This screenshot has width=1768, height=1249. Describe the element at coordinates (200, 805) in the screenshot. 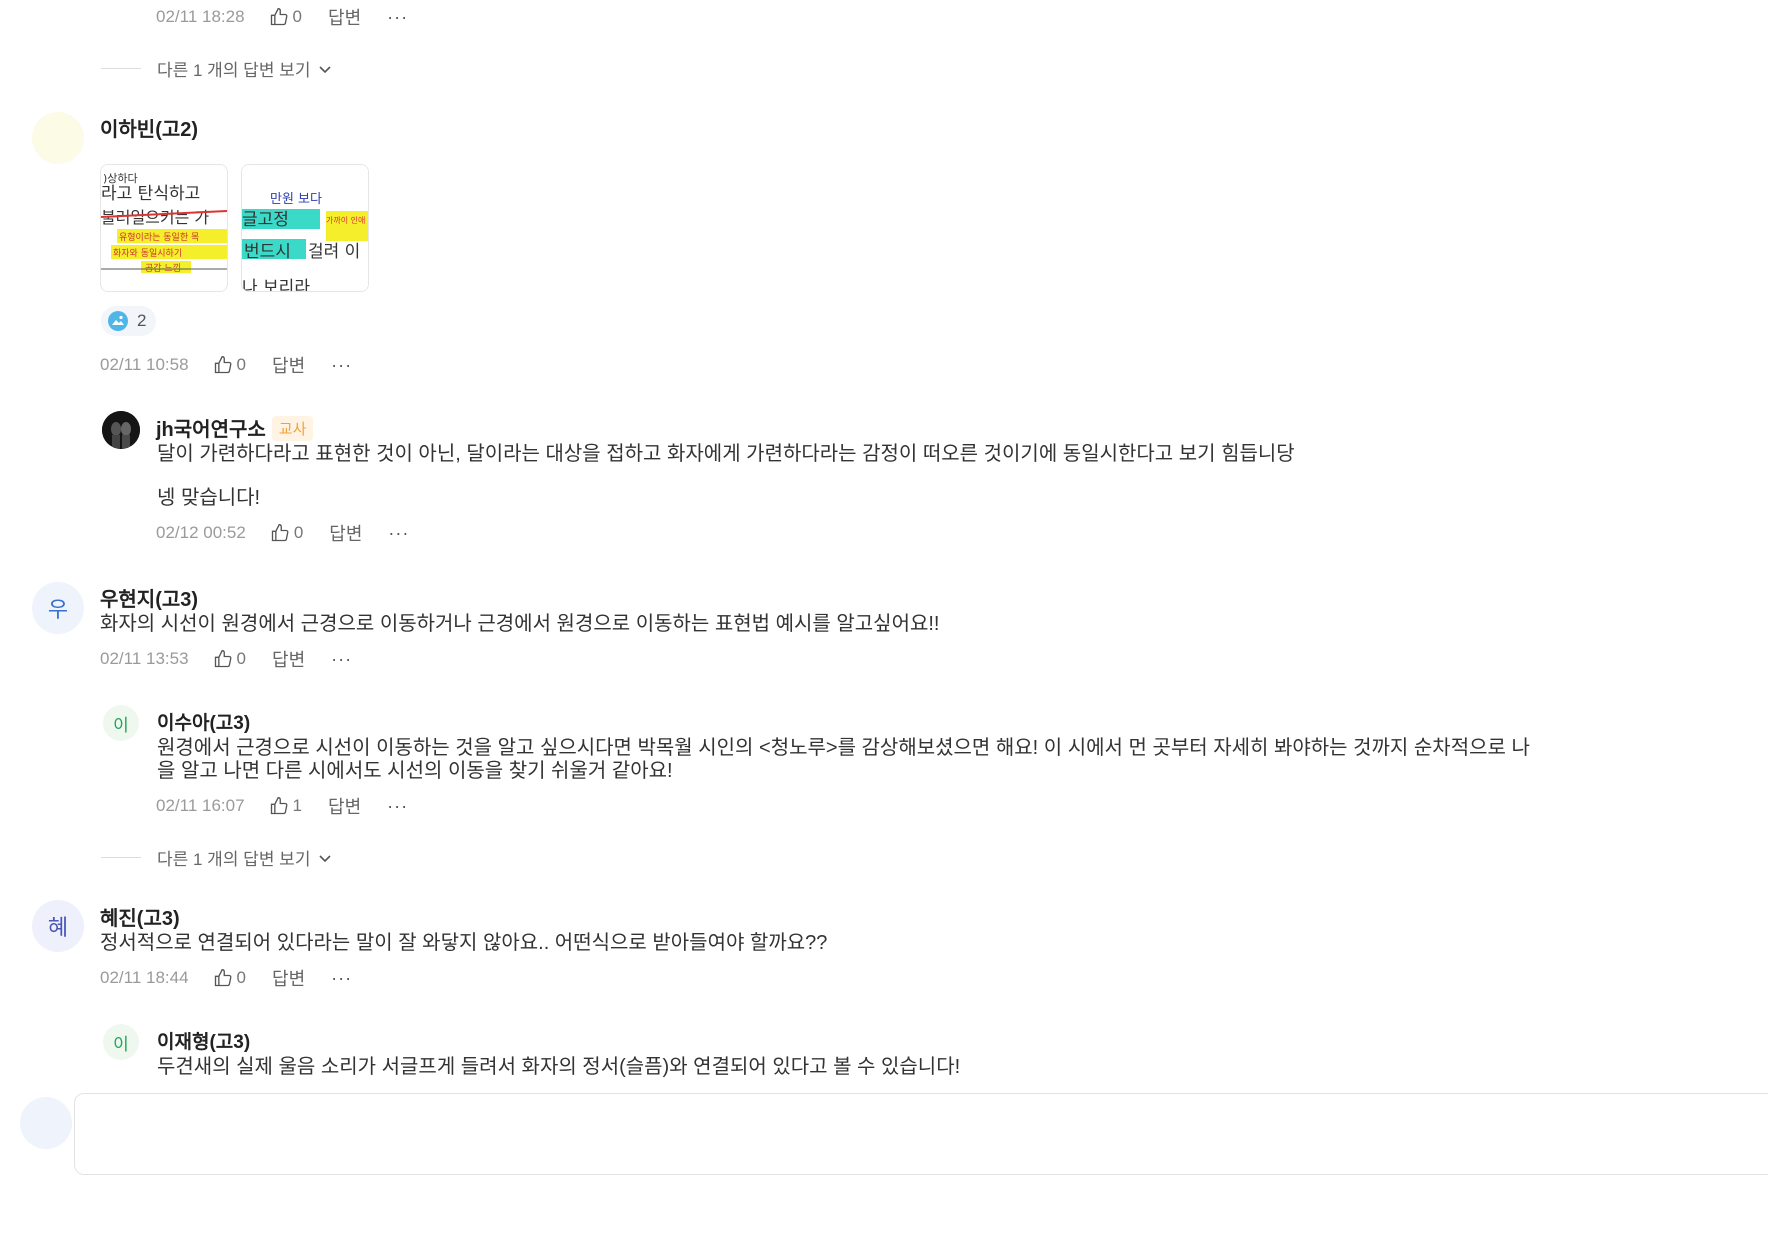

I see `timestamp: 02/11 16:07` at that location.